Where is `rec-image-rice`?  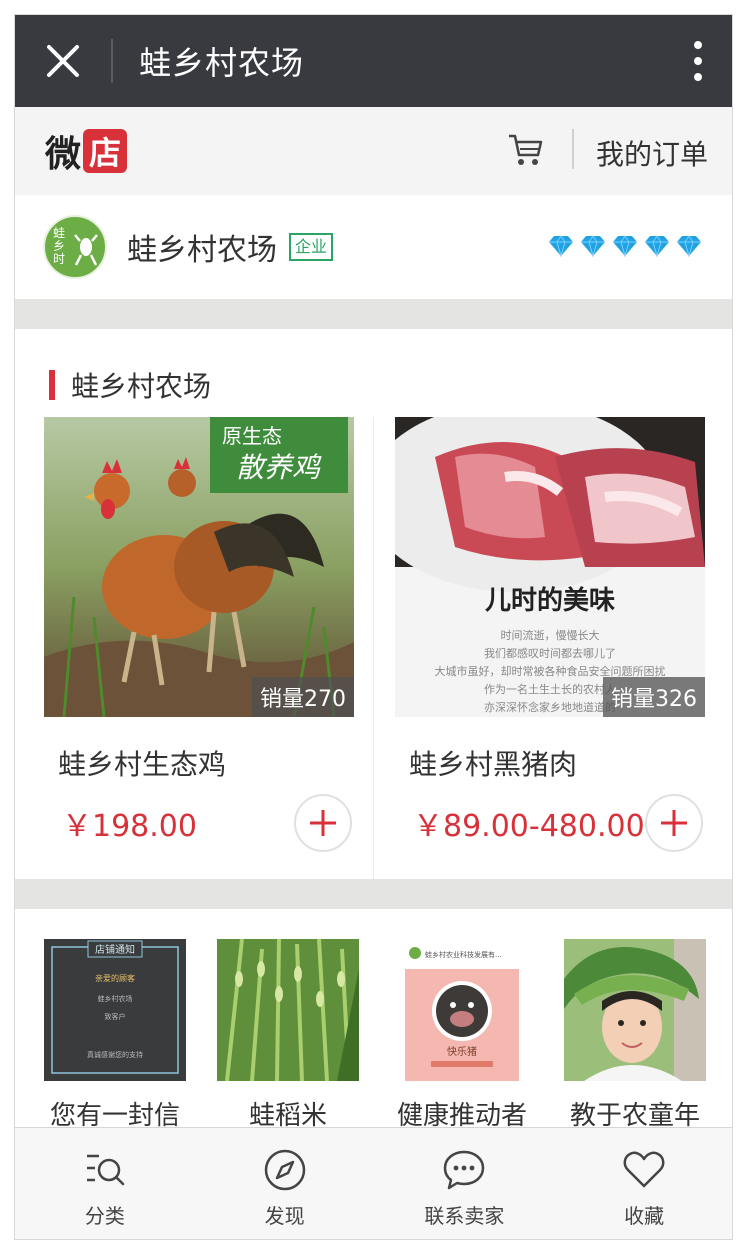 rec-image-rice is located at coordinates (288, 1010).